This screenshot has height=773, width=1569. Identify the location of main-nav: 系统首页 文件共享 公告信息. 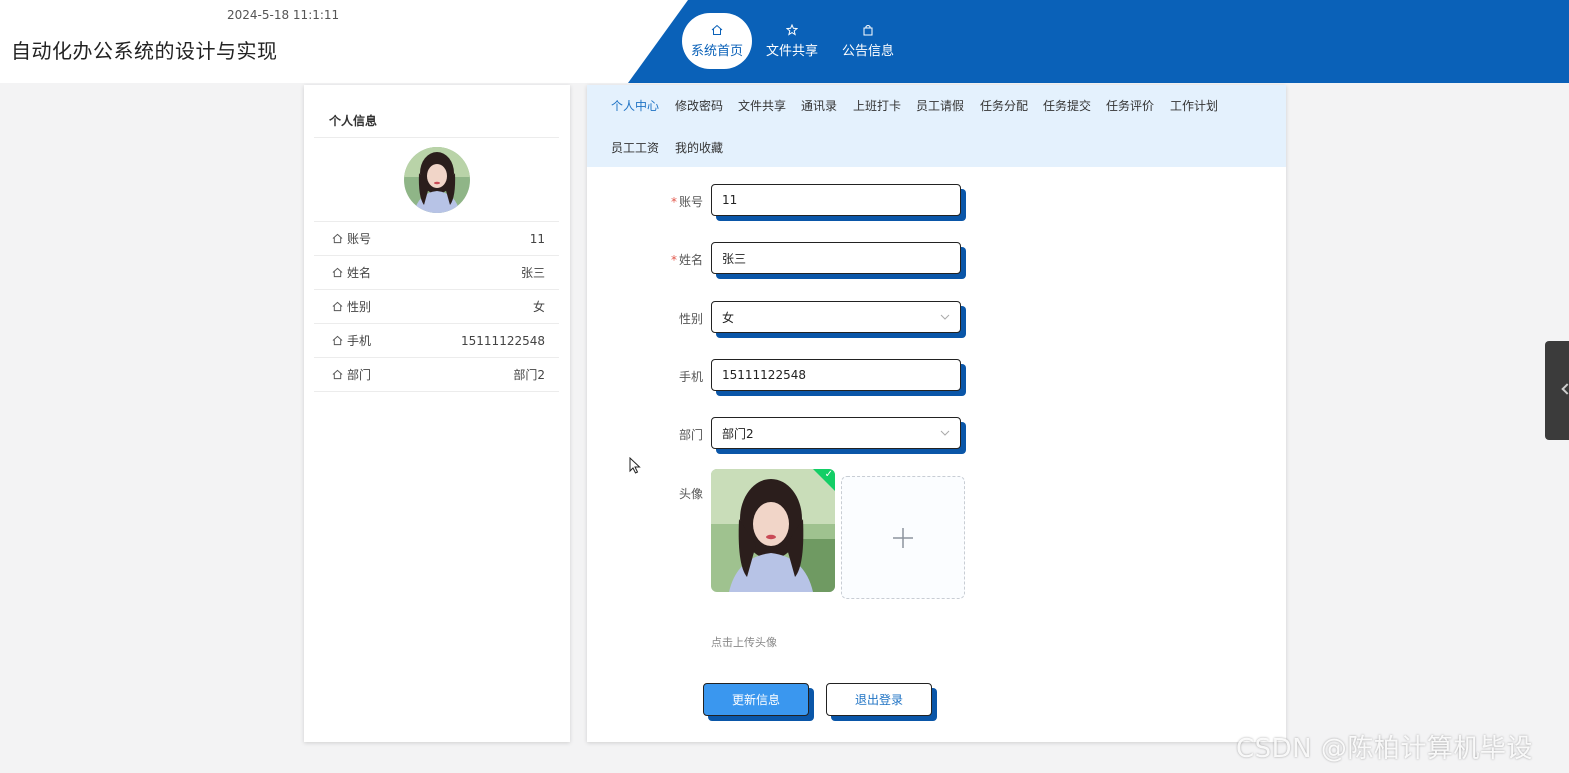
(793, 41).